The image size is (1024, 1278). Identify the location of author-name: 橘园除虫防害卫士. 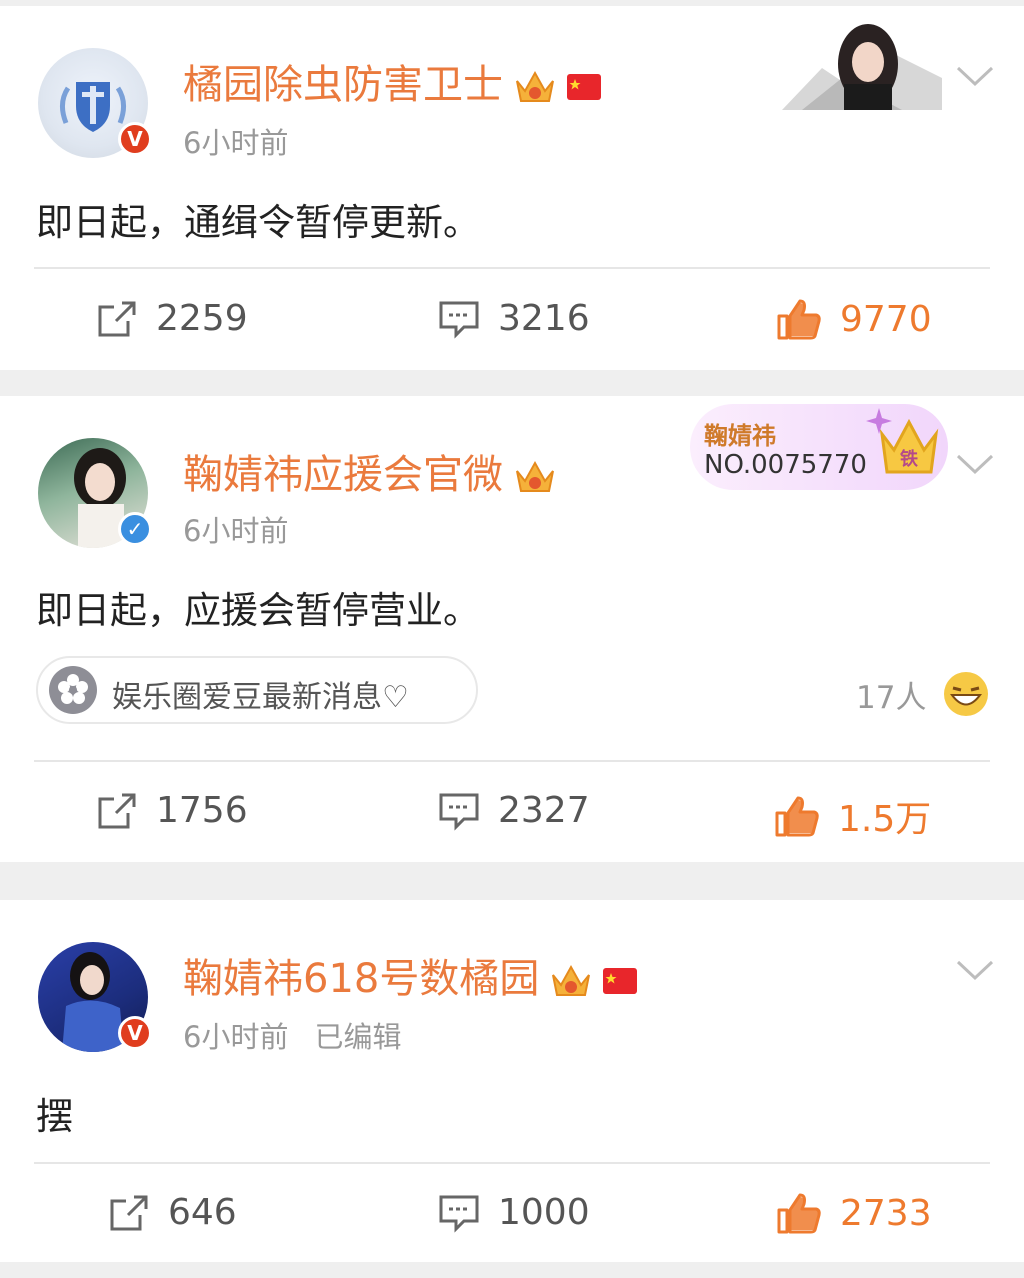
(393, 81).